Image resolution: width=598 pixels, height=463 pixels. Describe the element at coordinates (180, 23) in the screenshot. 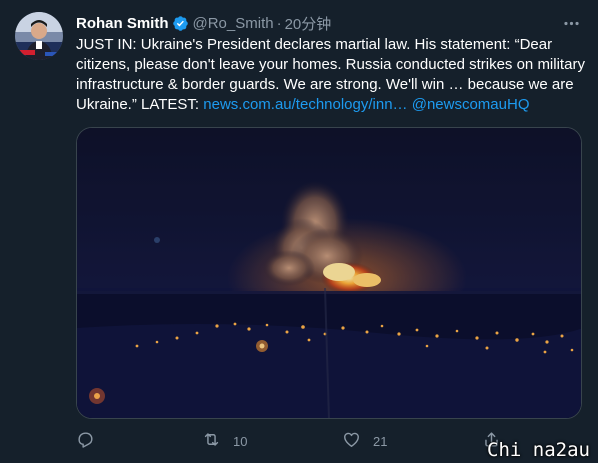

I see `verified-badge-icon` at that location.